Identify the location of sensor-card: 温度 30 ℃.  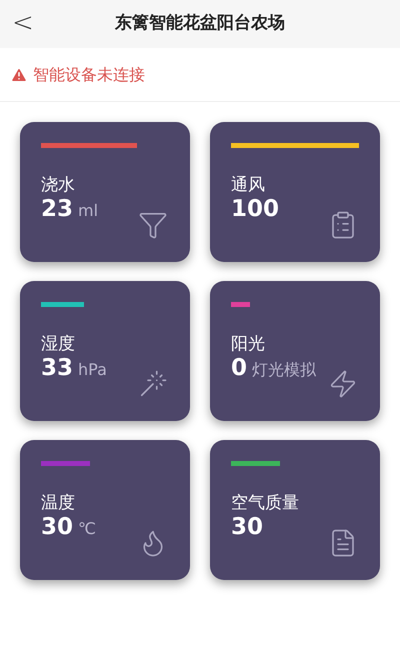
(105, 510).